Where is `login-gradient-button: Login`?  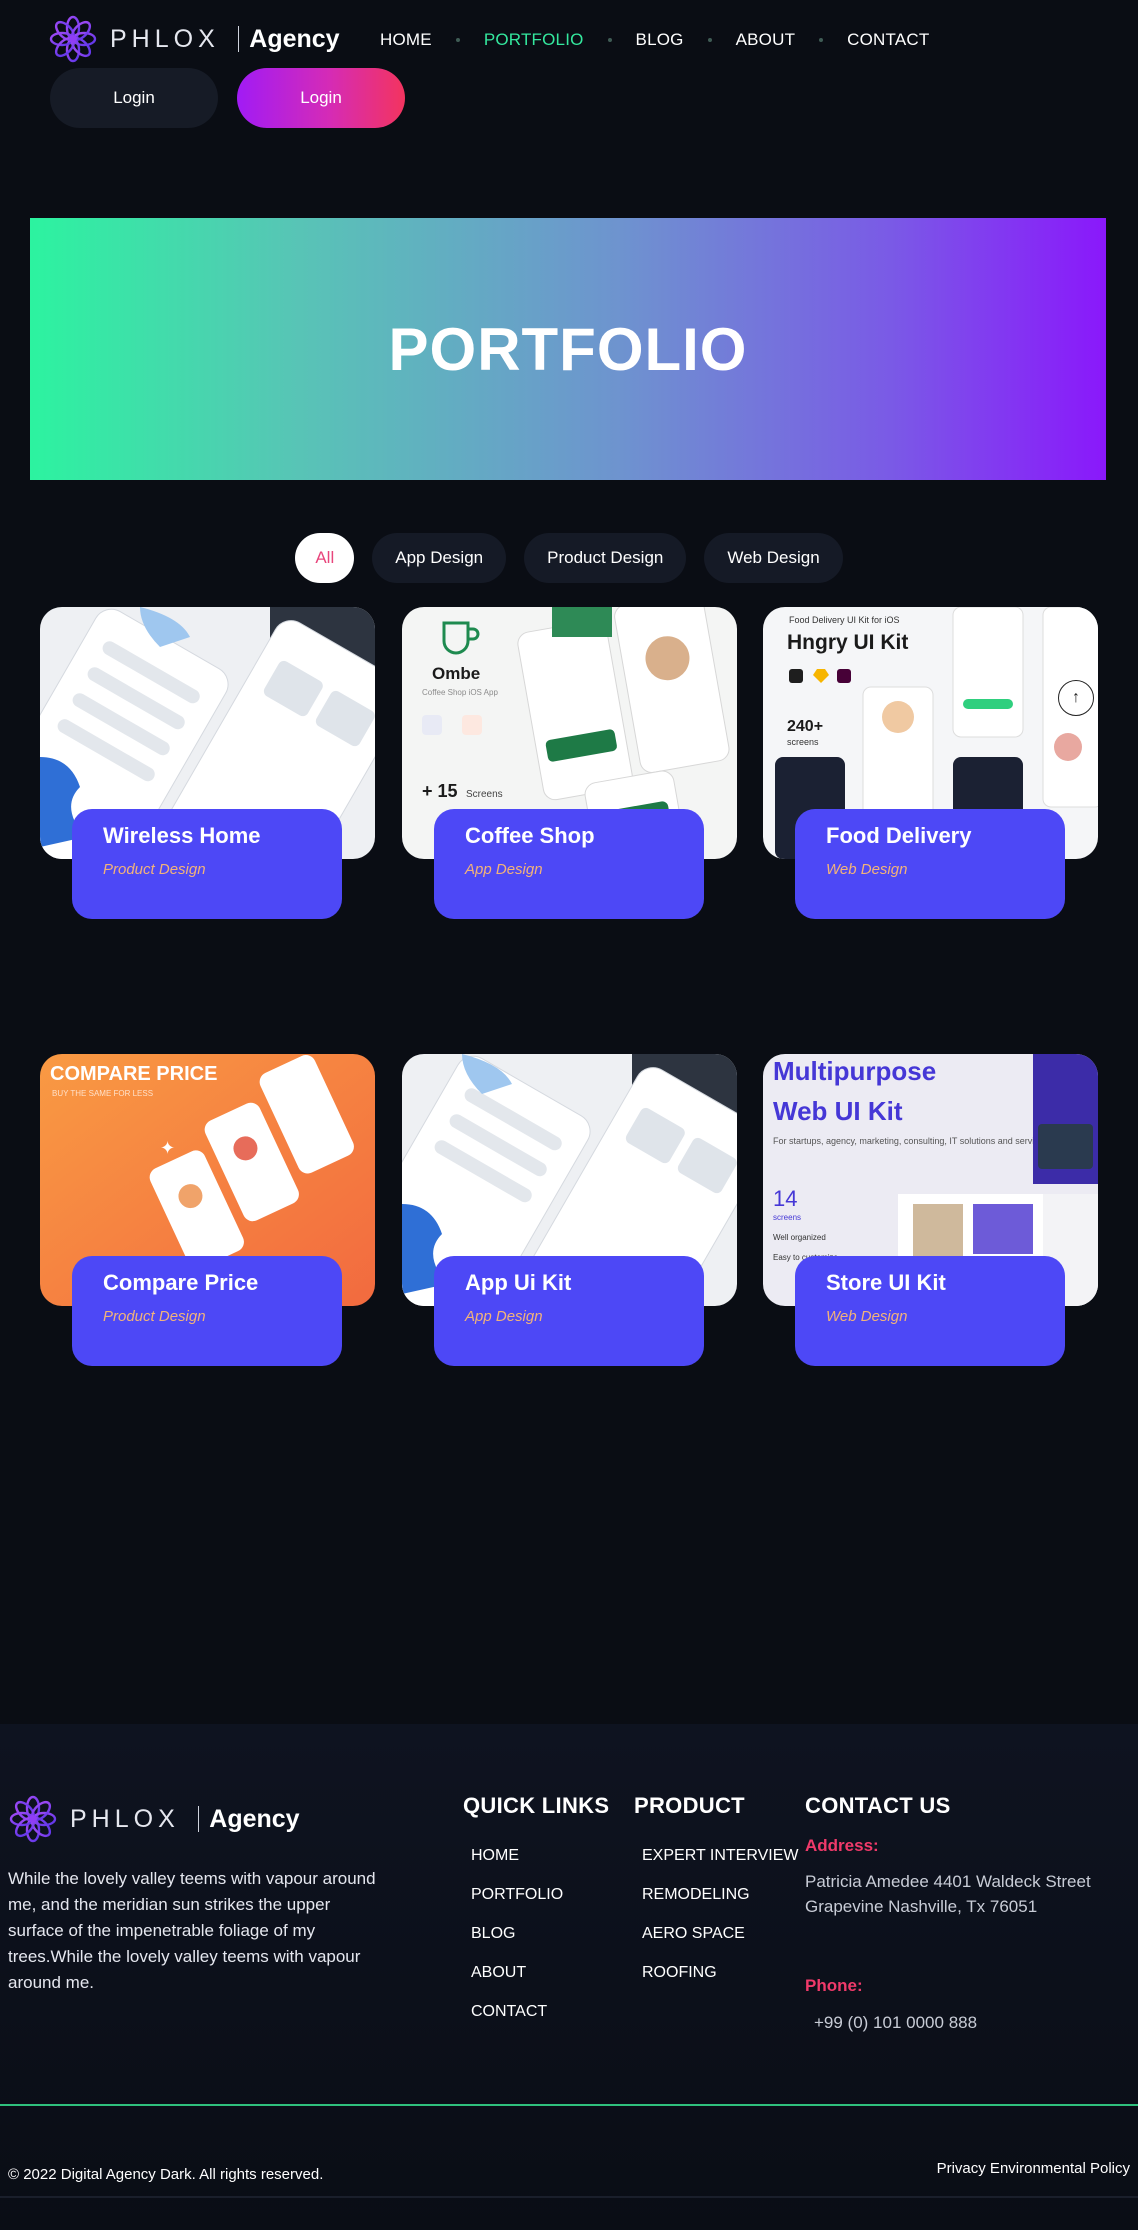
login-gradient-button: Login is located at coordinates (321, 98).